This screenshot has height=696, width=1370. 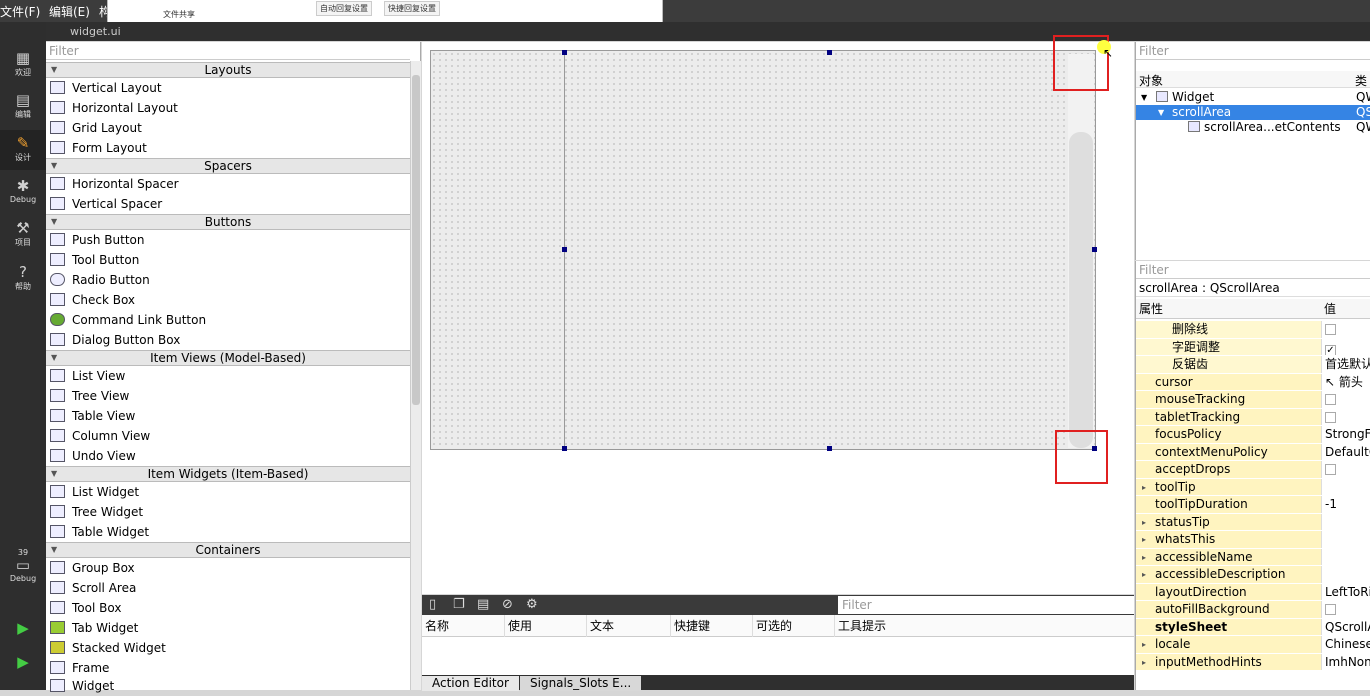 What do you see at coordinates (415, 375) in the screenshot?
I see `widget-box-scrollbar` at bounding box center [415, 375].